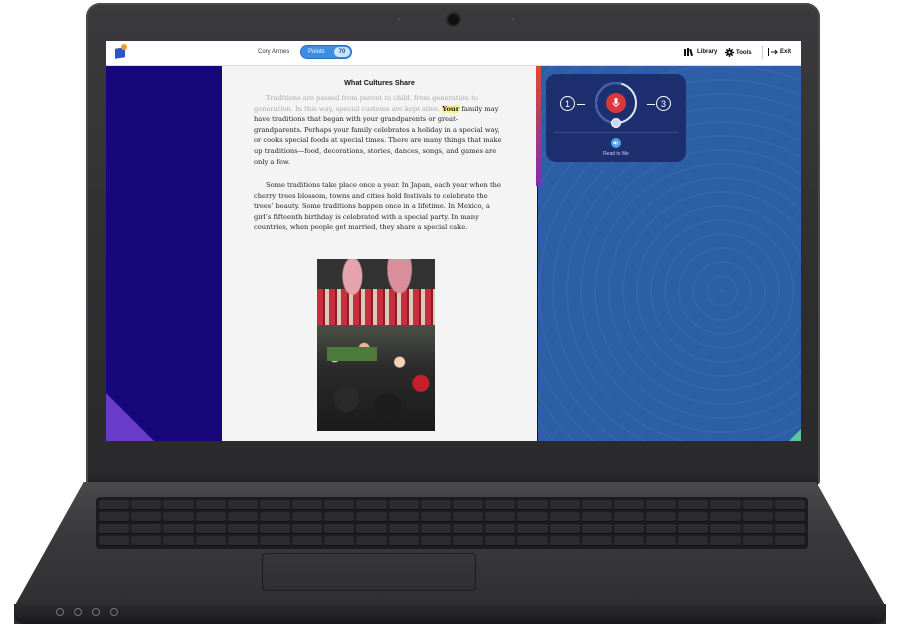 The image size is (899, 631). What do you see at coordinates (762, 52) in the screenshot?
I see `header-divider` at bounding box center [762, 52].